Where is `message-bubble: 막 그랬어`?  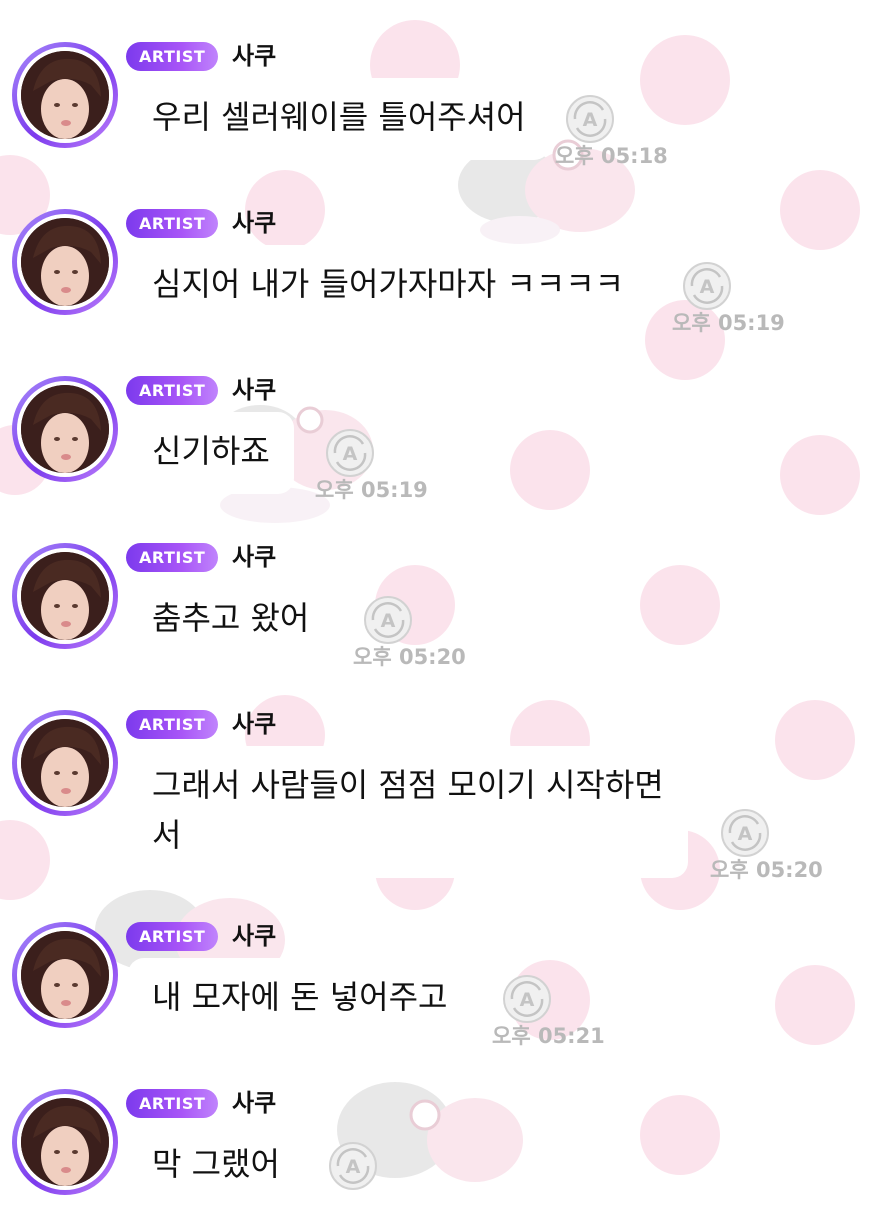 message-bubble: 막 그랬어 is located at coordinates (216, 1166).